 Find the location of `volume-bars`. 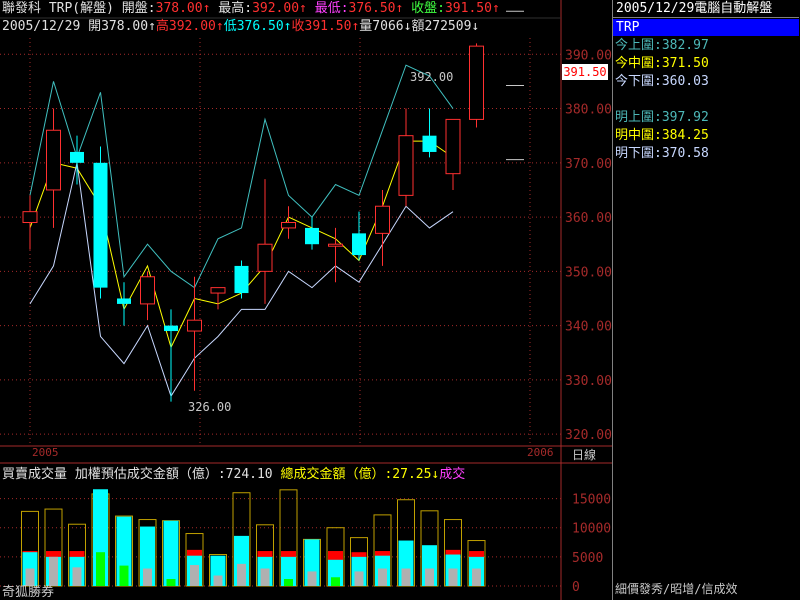

volume-bars is located at coordinates (253, 538).